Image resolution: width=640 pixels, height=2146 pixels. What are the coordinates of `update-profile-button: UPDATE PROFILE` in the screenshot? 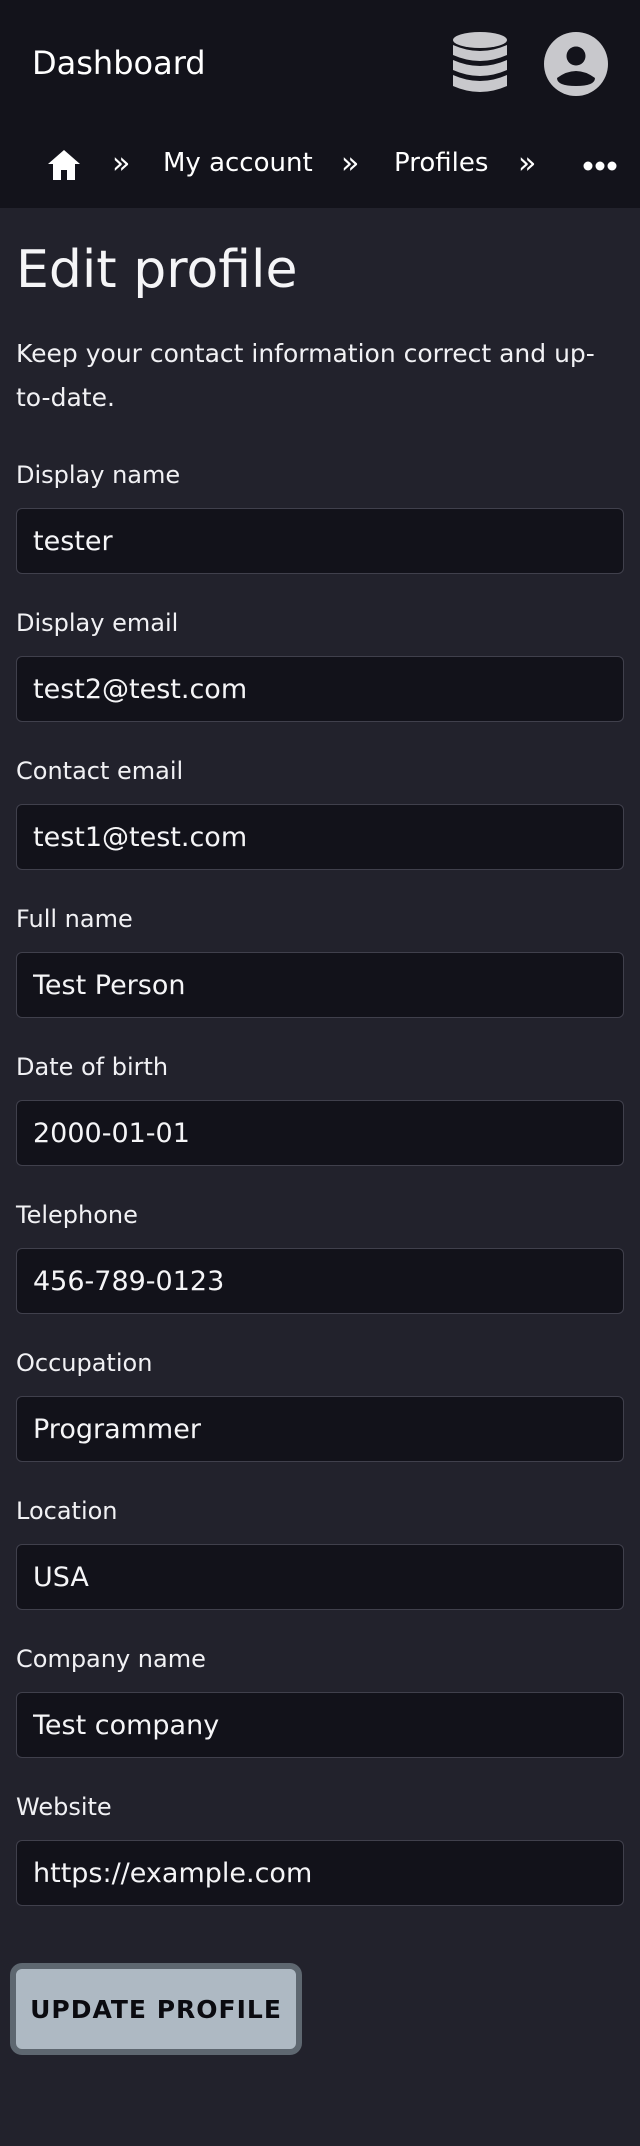 It's located at (156, 2009).